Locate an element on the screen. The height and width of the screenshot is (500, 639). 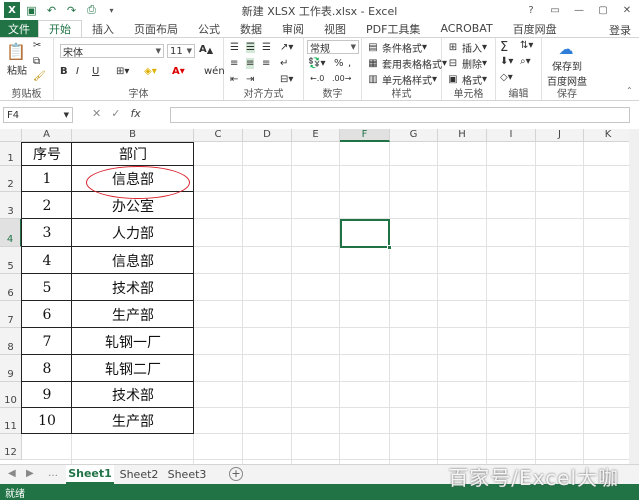
increase-indent-icon: ⇥ is located at coordinates (250, 79).